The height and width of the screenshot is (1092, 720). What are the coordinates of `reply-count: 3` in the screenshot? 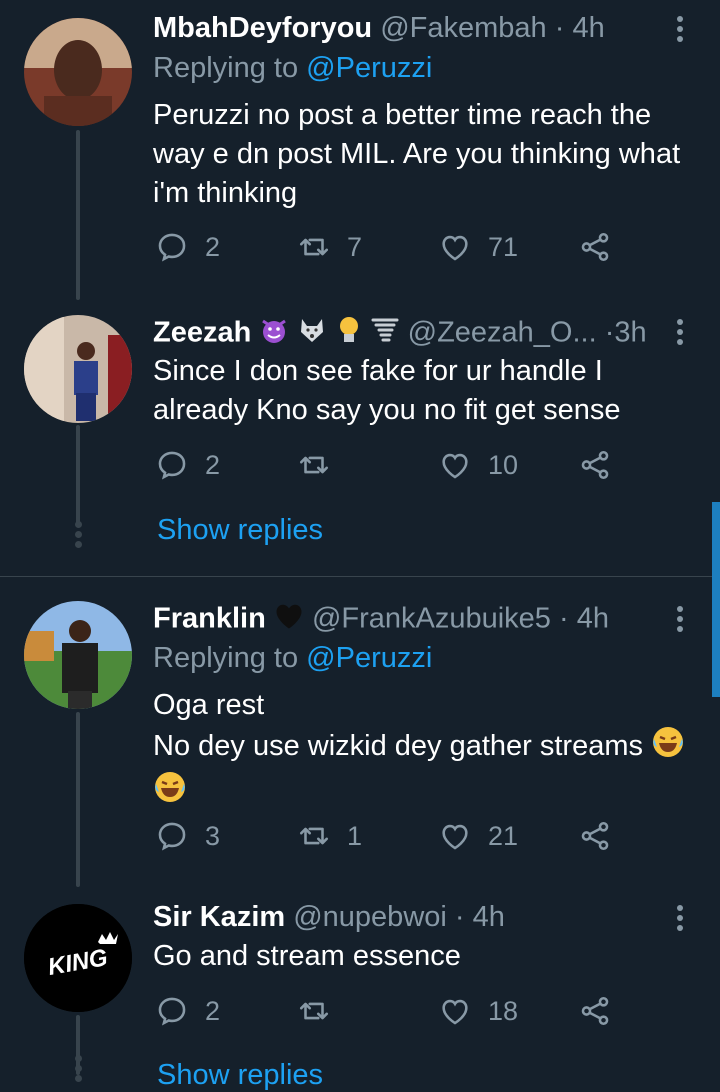 It's located at (213, 835).